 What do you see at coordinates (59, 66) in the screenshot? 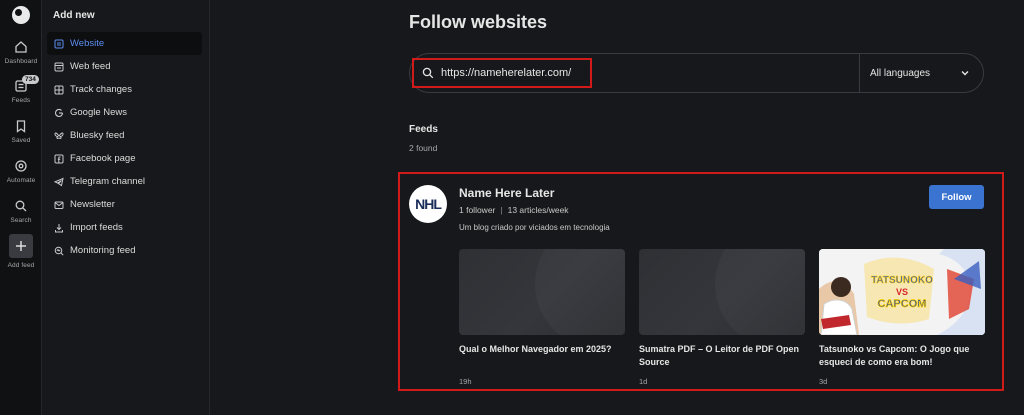
I see `rss-icon` at bounding box center [59, 66].